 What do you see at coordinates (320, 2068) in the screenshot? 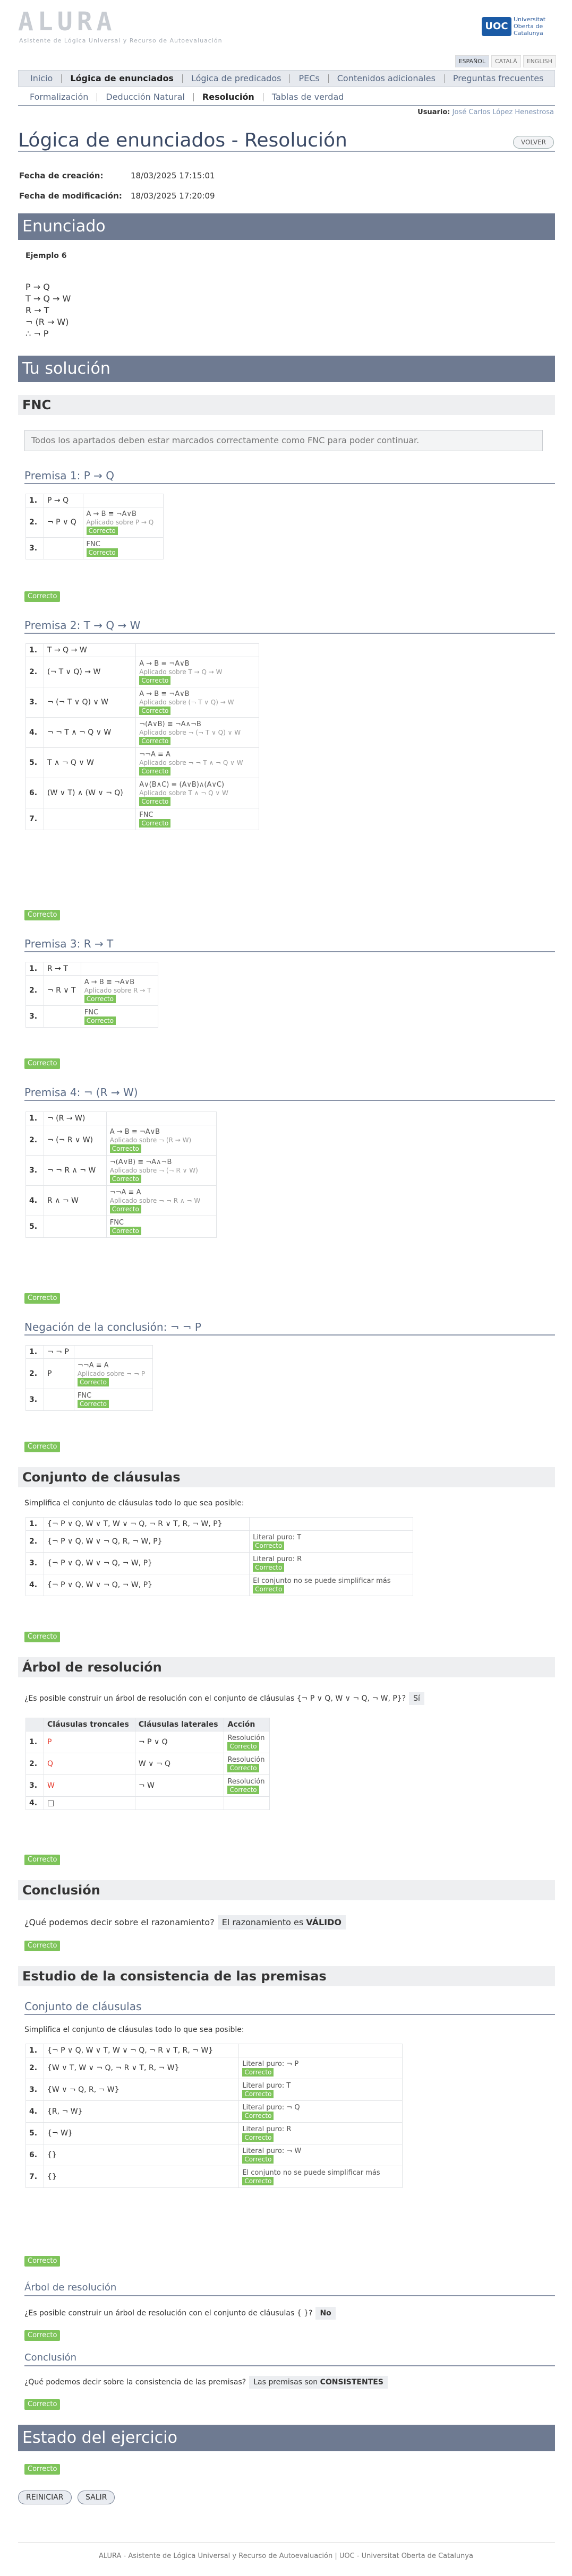
I see `clause-action: Literal puro: ¬ P Correcto` at bounding box center [320, 2068].